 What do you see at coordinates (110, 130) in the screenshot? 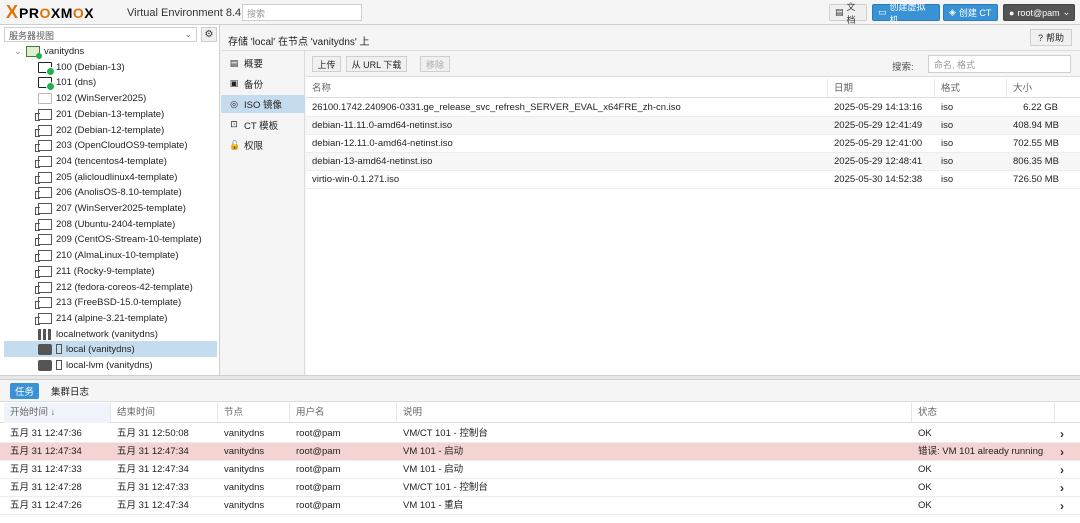
I see `tree-item: 202 (Debian-12-template)` at bounding box center [110, 130].